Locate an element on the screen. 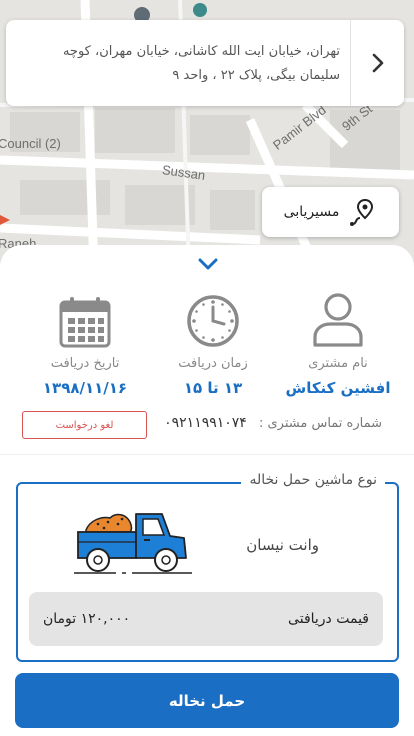 This screenshot has width=414, height=736. clock-icon is located at coordinates (213, 321).